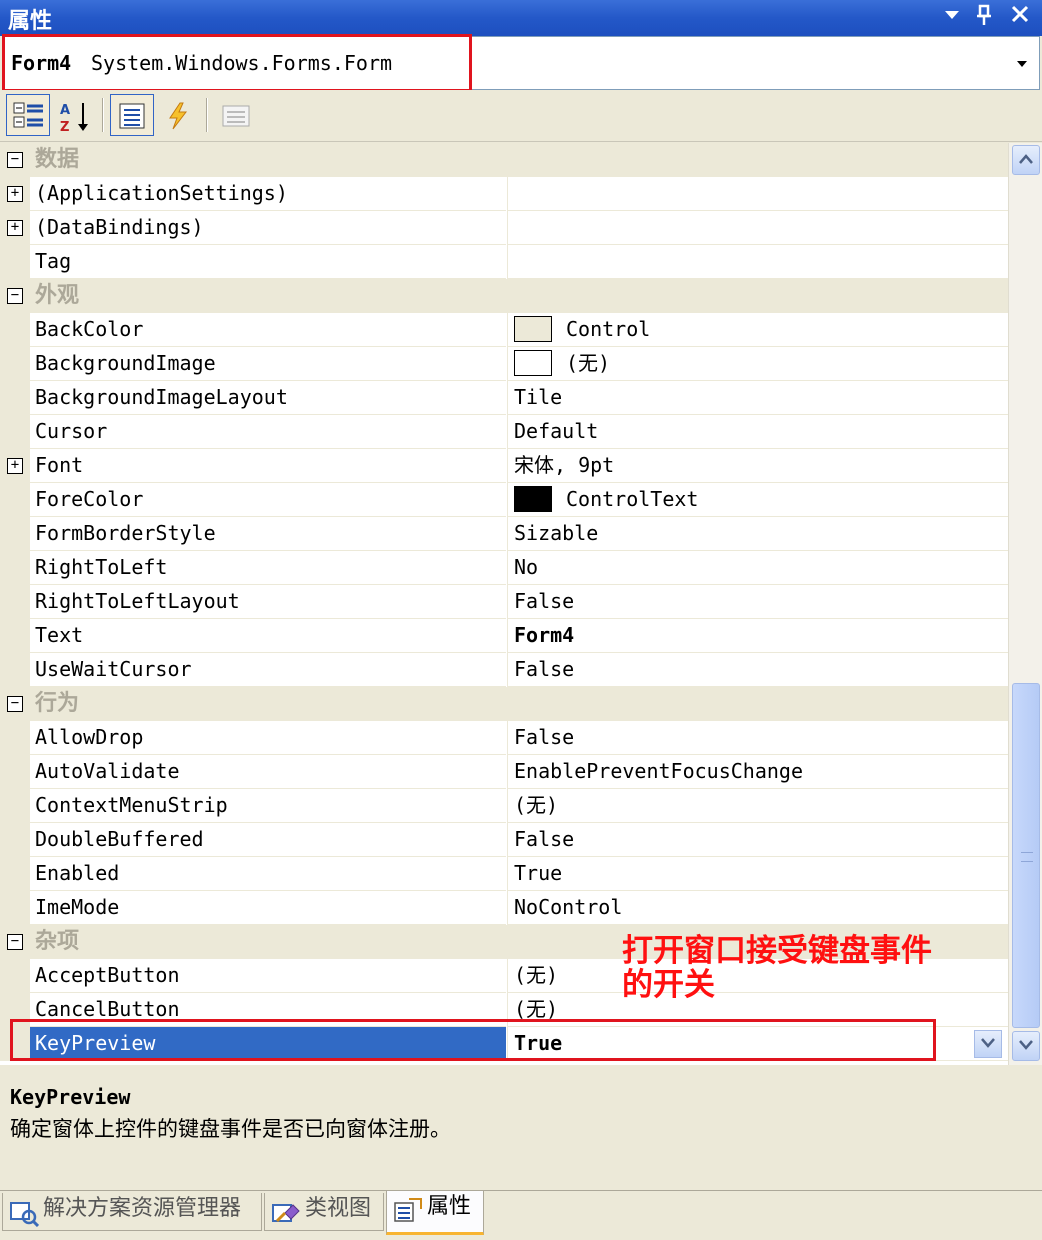 This screenshot has height=1240, width=1042. What do you see at coordinates (757, 432) in the screenshot?
I see `property-value: Default` at bounding box center [757, 432].